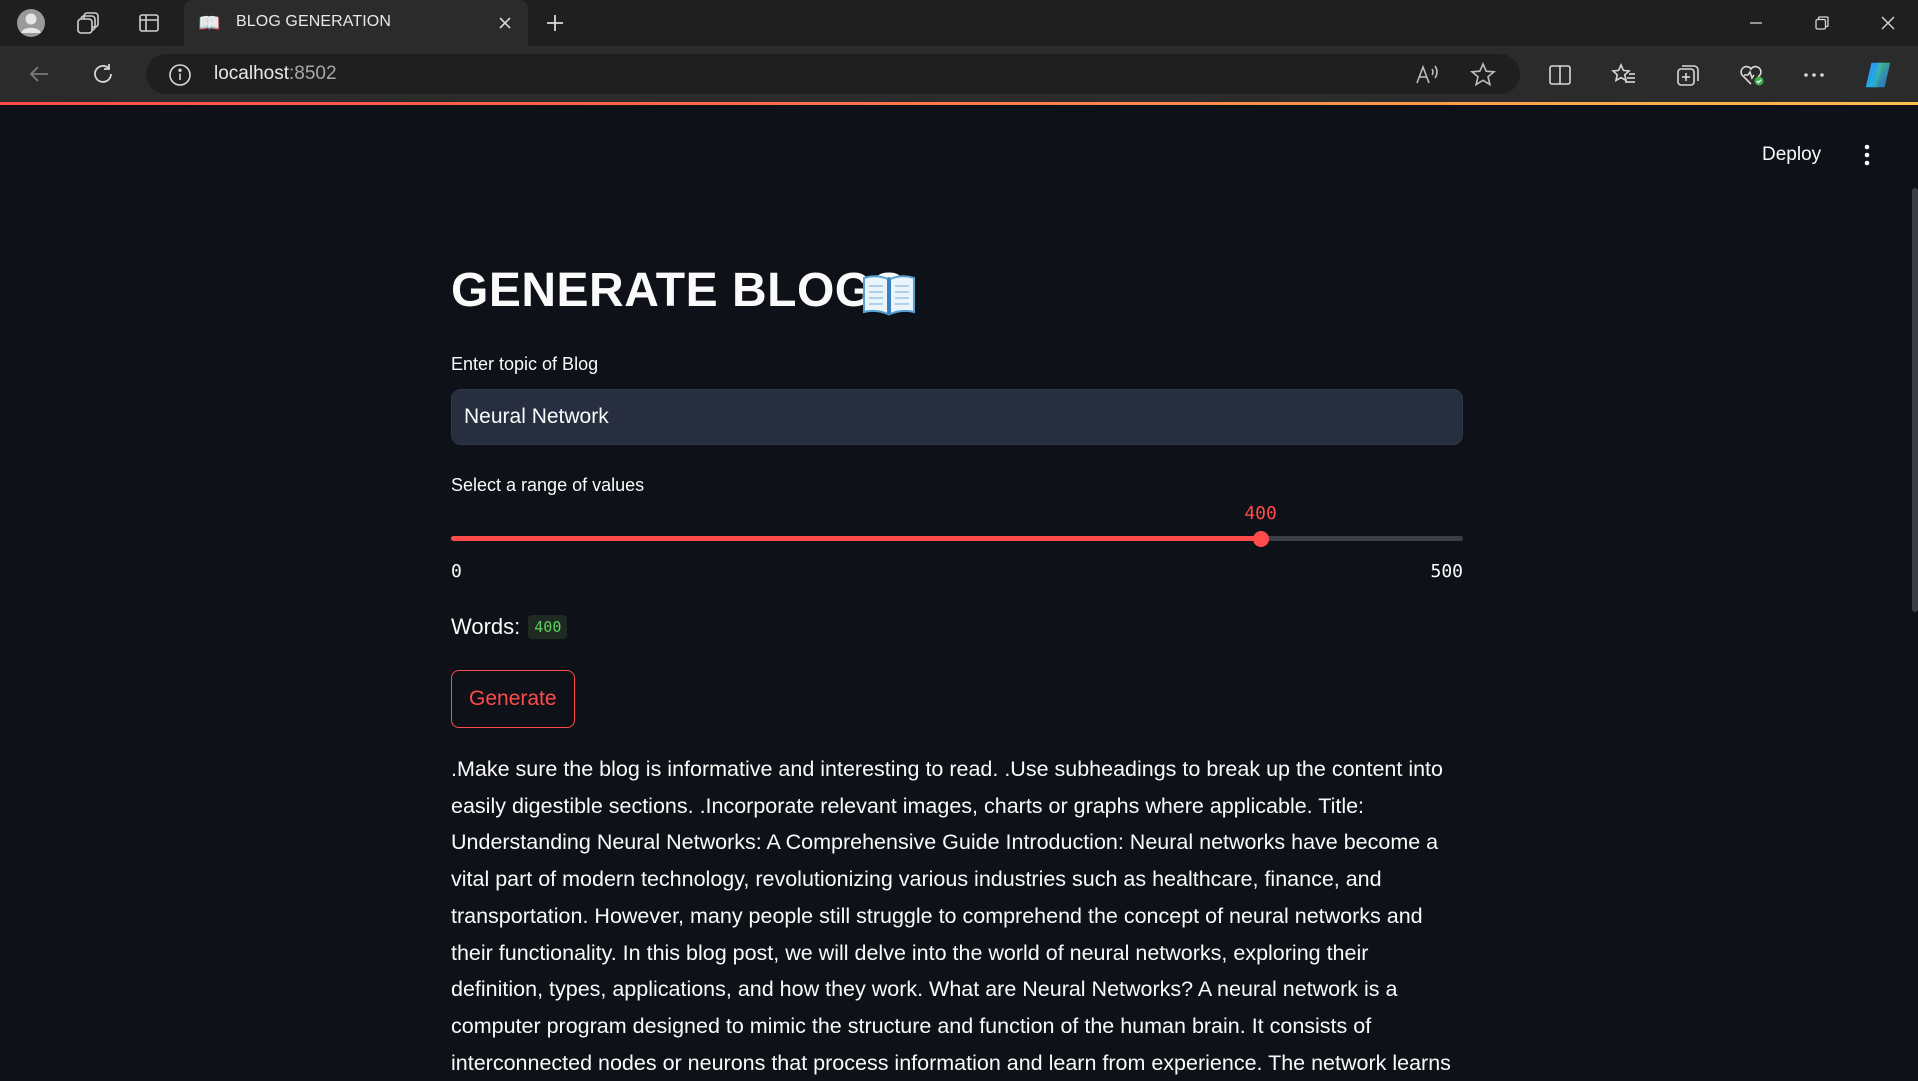 Image resolution: width=1918 pixels, height=1081 pixels. Describe the element at coordinates (505, 23) in the screenshot. I see `close-icon` at that location.